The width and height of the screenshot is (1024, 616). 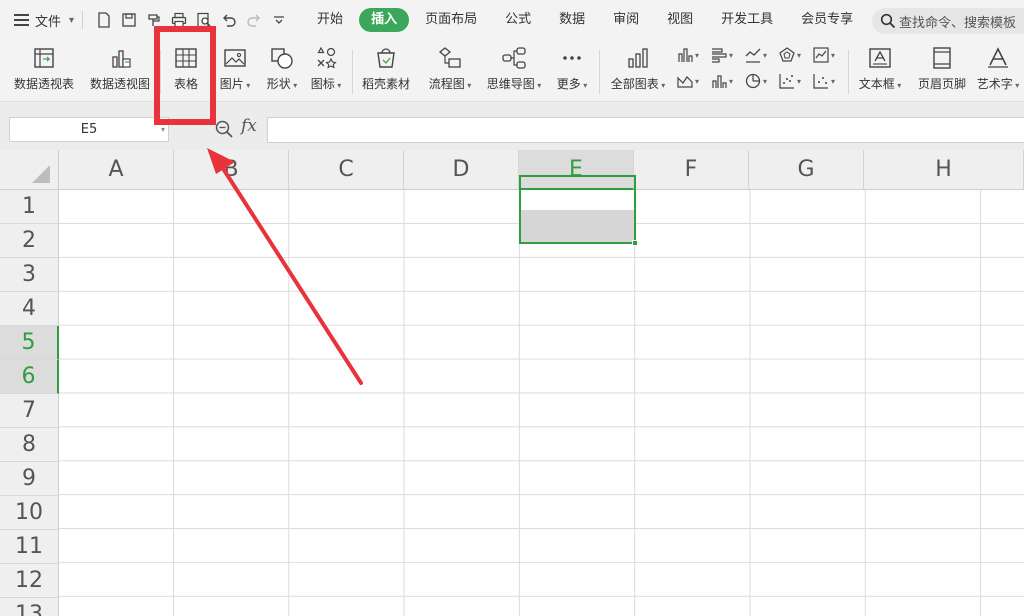 What do you see at coordinates (29, 581) in the screenshot?
I see `row-header-12: 12` at bounding box center [29, 581].